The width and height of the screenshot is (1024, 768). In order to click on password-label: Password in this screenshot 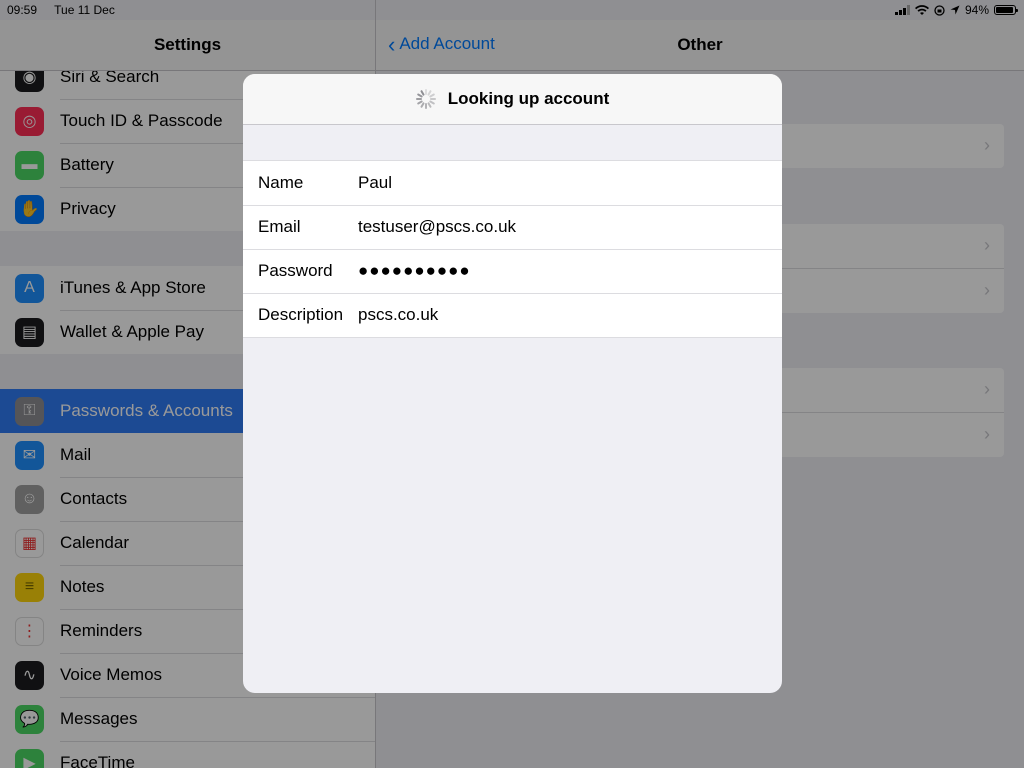, I will do `click(295, 270)`.